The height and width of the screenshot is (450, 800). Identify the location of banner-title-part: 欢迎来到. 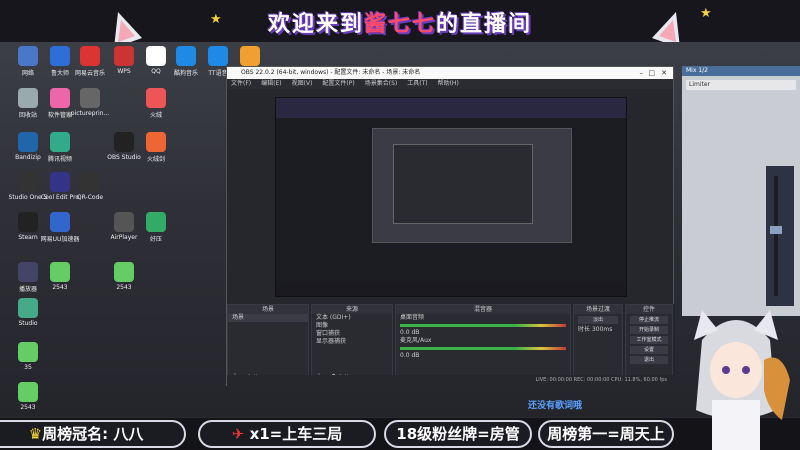
(315, 24).